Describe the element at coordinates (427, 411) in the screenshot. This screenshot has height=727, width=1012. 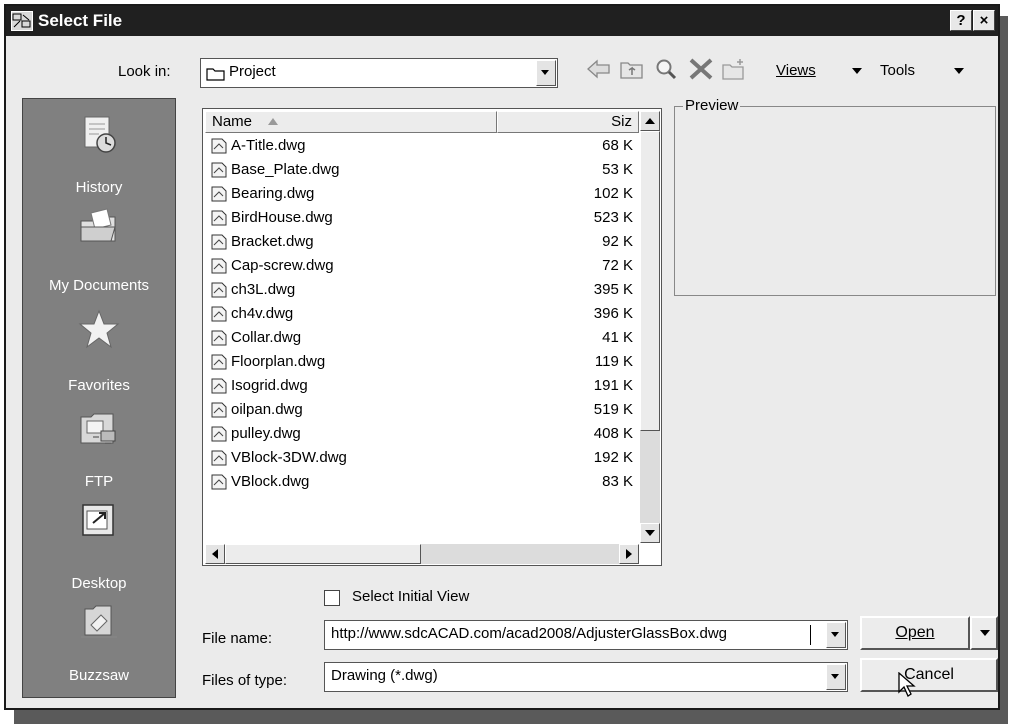
I see `file-row: oilpan.dwg 519 K` at that location.